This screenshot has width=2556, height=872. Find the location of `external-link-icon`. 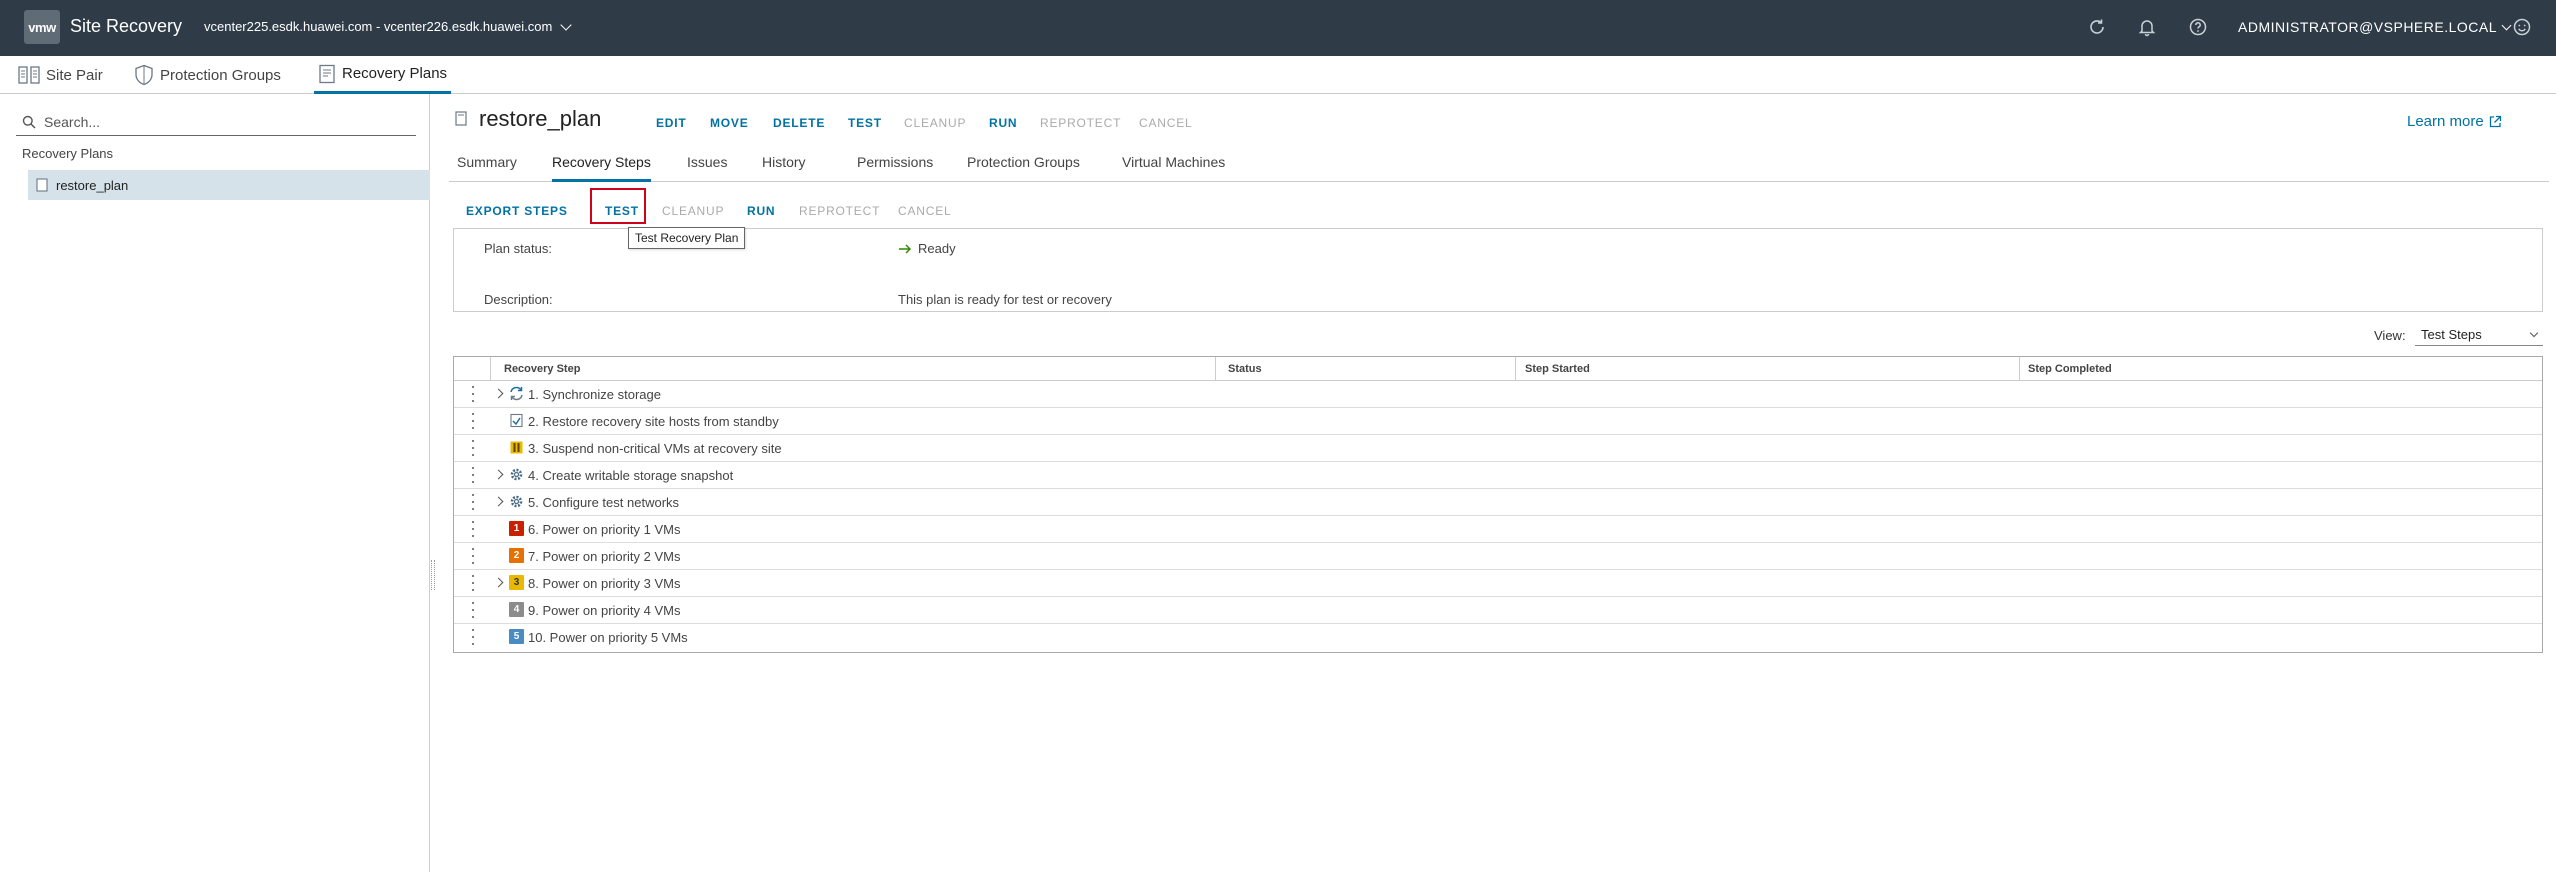

external-link-icon is located at coordinates (2495, 121).